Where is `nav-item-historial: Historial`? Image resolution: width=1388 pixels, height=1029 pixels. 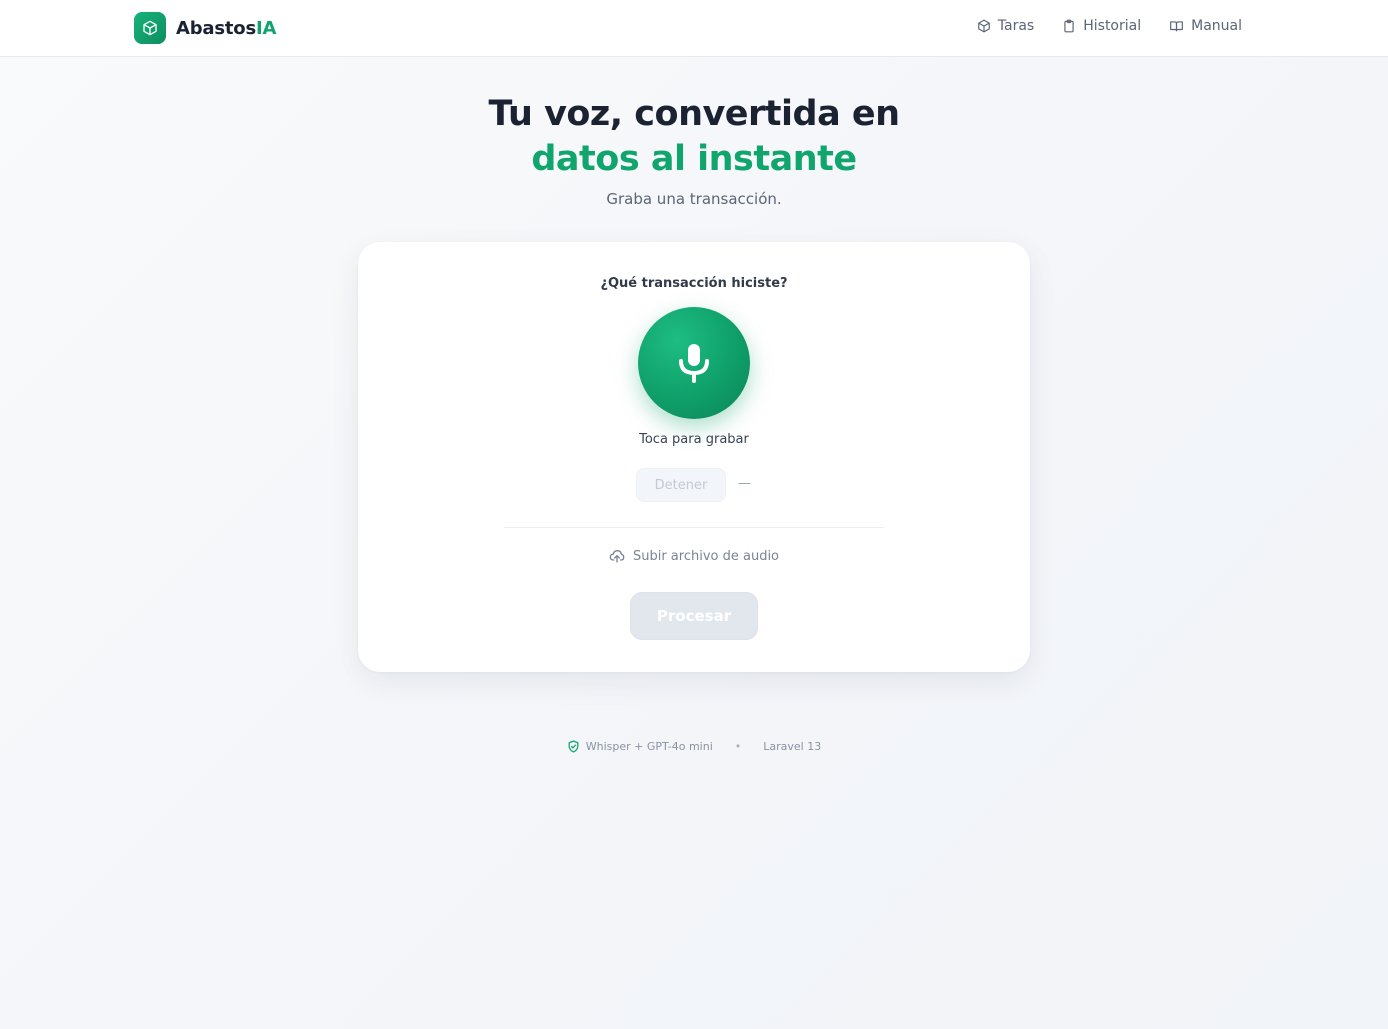
nav-item-historial: Historial is located at coordinates (1101, 26).